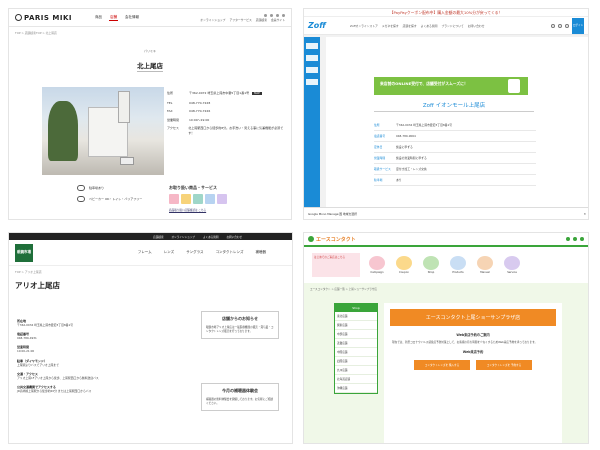 This screenshot has height=450, width=600. What do you see at coordinates (170, 111) in the screenshot?
I see `info-key: FAX` at bounding box center [170, 111].